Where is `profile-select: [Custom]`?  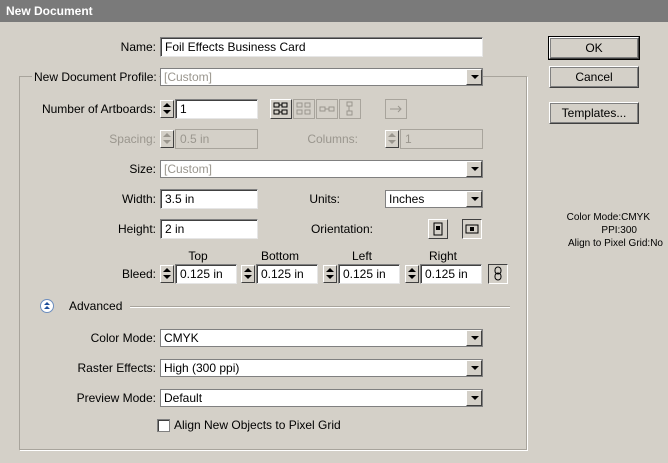
profile-select: [Custom] is located at coordinates (321, 77).